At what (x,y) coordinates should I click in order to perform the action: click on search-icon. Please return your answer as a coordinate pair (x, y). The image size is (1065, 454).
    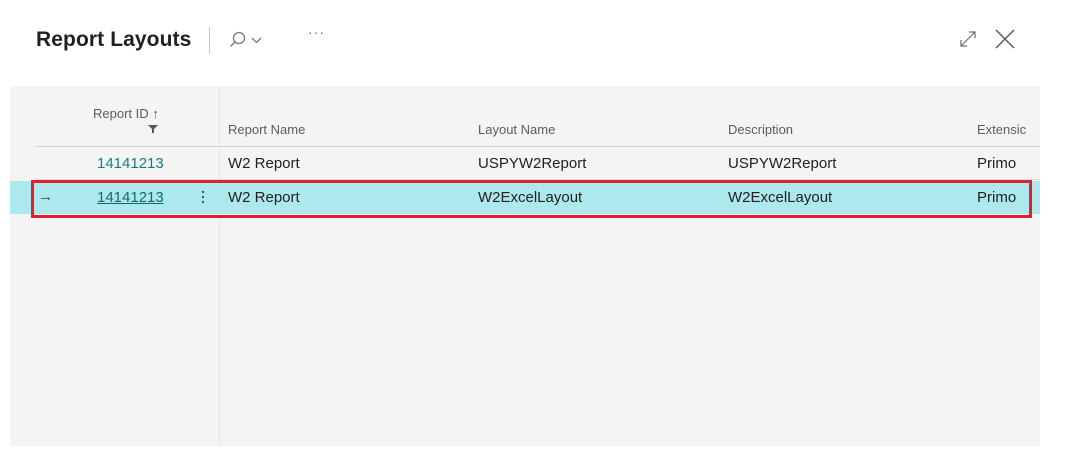
    Looking at the image, I should click on (246, 39).